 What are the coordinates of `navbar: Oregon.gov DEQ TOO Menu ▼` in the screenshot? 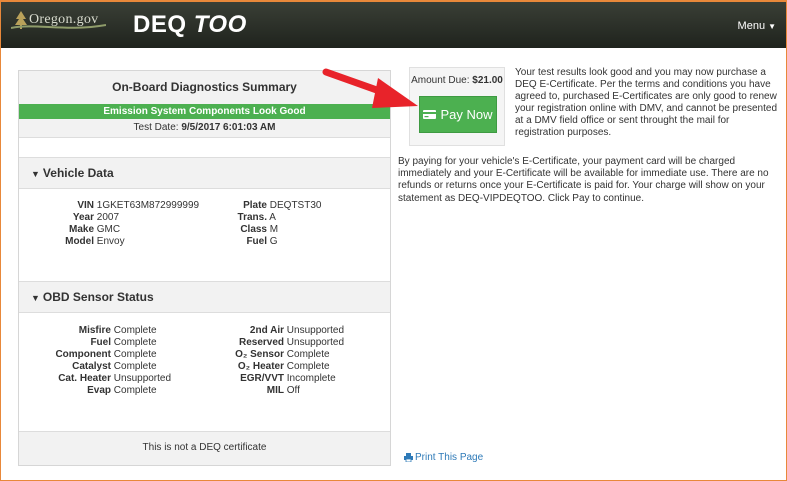 It's located at (393, 25).